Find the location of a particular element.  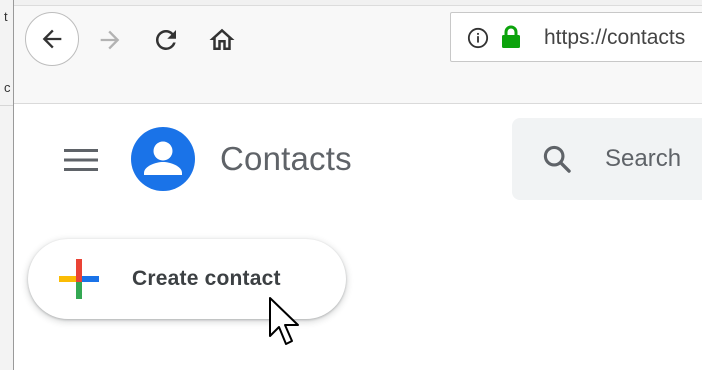

main-menu-button is located at coordinates (81, 162).